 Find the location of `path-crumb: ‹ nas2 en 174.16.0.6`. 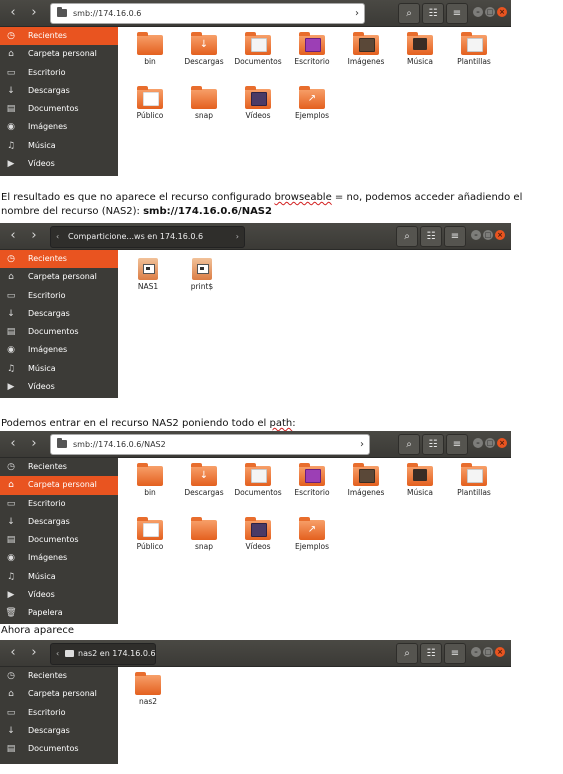

path-crumb: ‹ nas2 en 174.16.0.6 is located at coordinates (103, 654).